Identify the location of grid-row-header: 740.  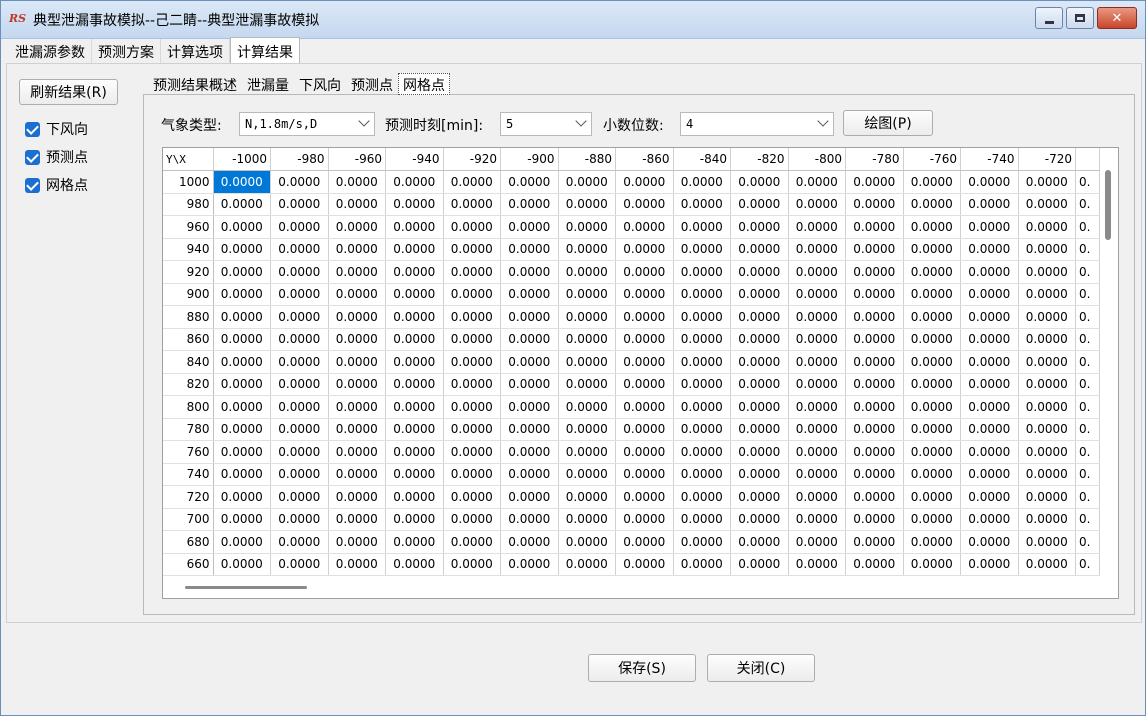
(188, 474).